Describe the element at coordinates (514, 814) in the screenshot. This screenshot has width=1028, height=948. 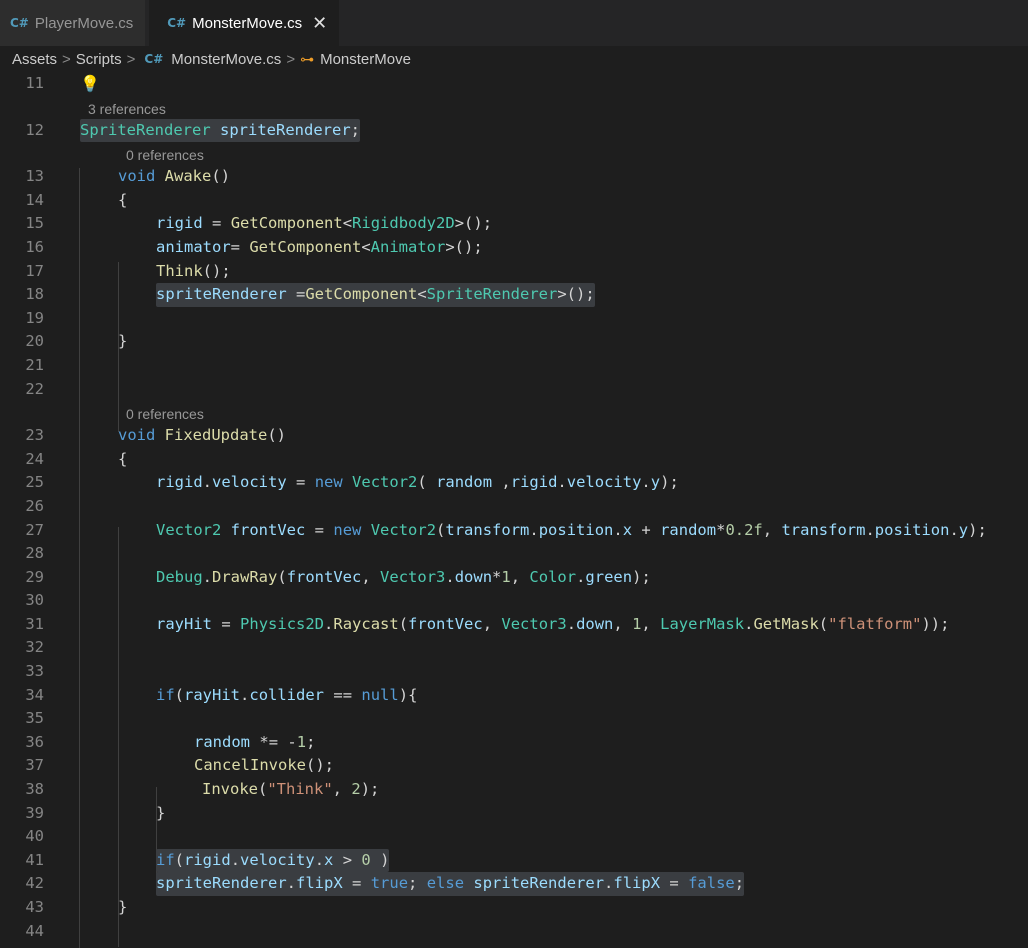
I see `code-line: 39}` at that location.